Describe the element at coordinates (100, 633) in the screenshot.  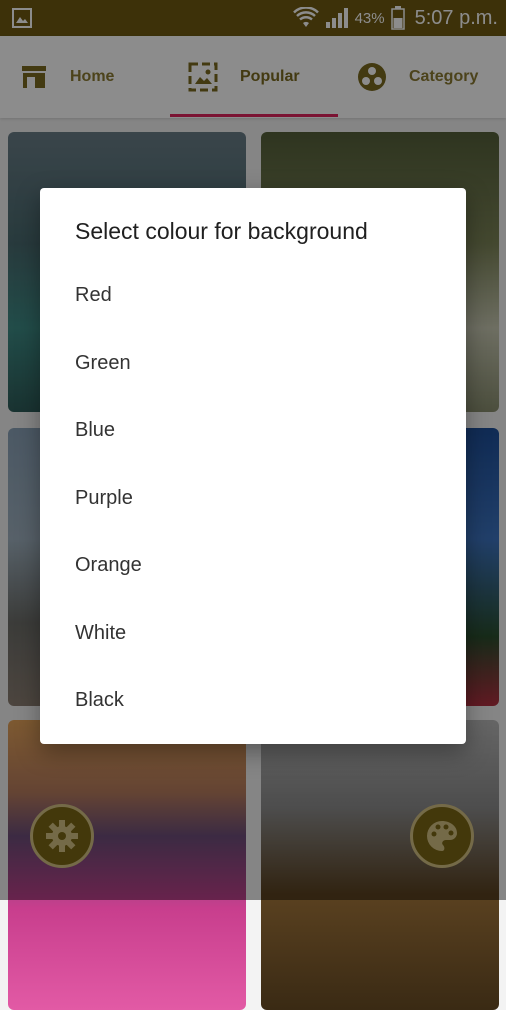
I see `option-white: White` at that location.